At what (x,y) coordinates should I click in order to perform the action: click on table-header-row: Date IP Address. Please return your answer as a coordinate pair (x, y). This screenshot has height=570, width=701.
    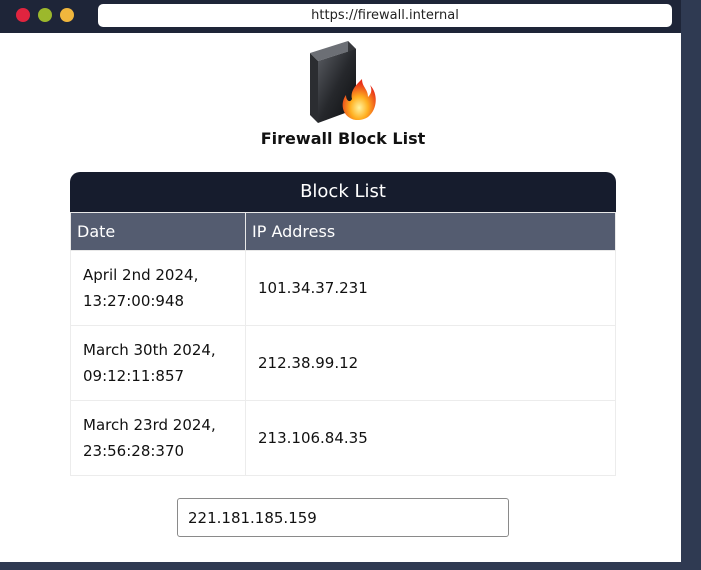
    Looking at the image, I should click on (343, 231).